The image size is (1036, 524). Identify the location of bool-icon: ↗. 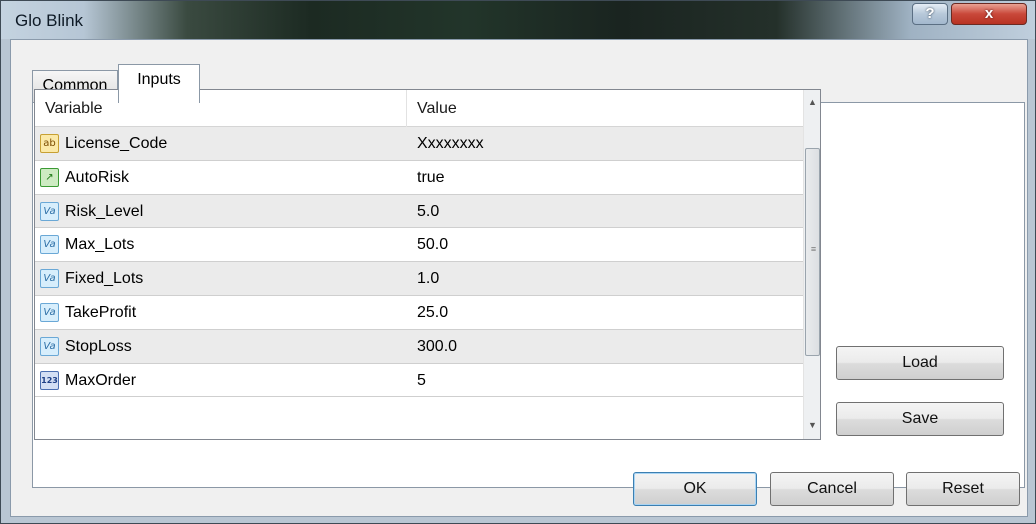
(49, 177).